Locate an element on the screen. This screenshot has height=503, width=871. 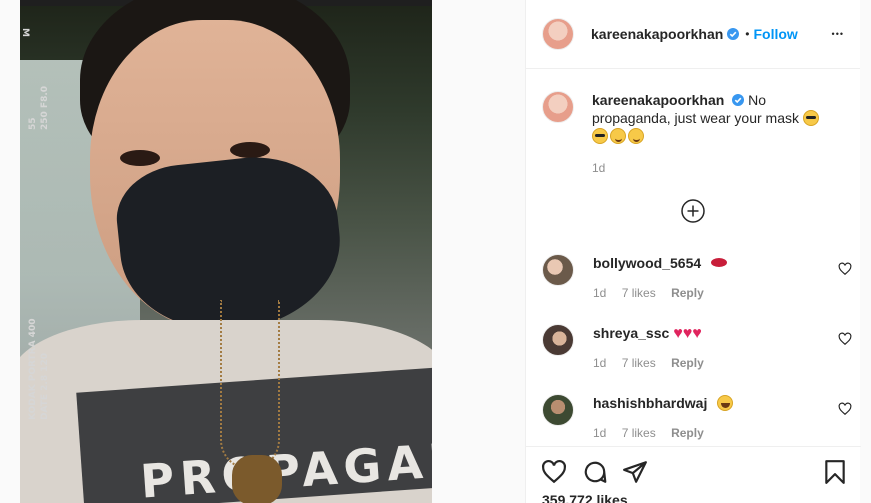
more-options-icon: ••• is located at coordinates (838, 34).